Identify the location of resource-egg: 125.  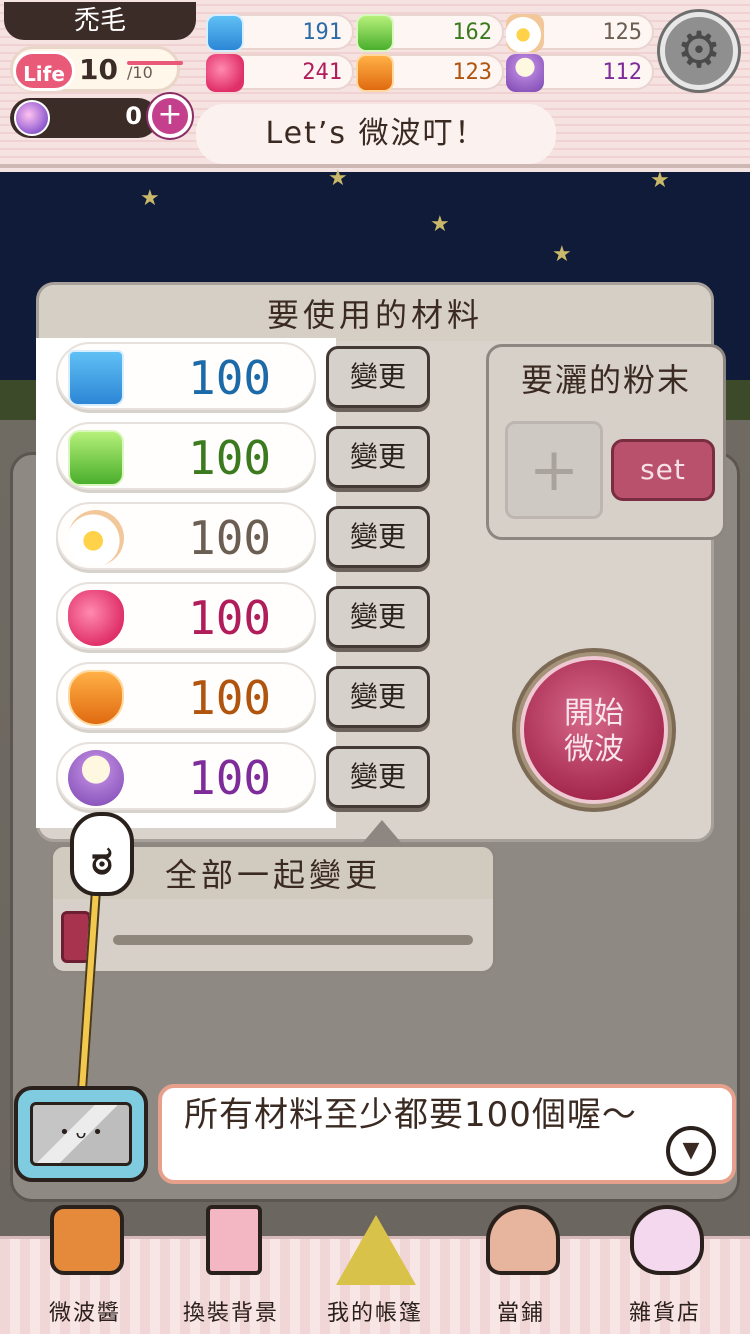
(580, 33).